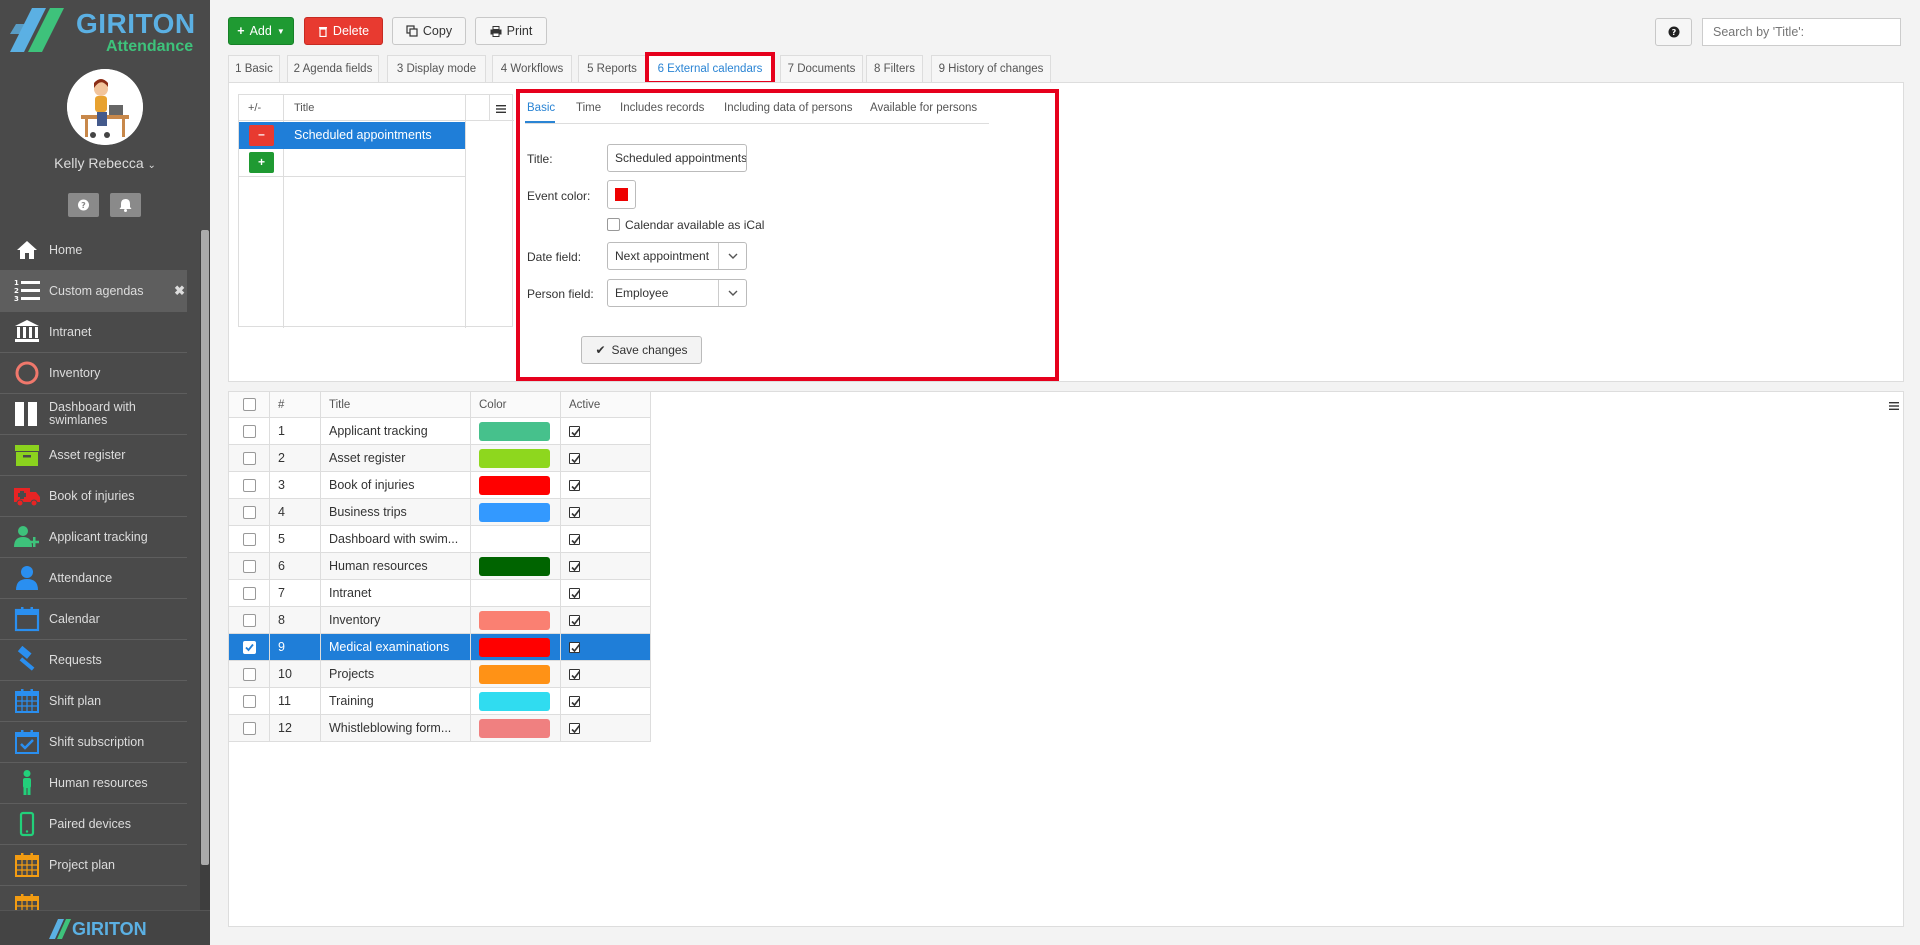 Image resolution: width=1920 pixels, height=945 pixels. What do you see at coordinates (93, 578) in the screenshot?
I see `sidebar-item-attendance: Attendance` at bounding box center [93, 578].